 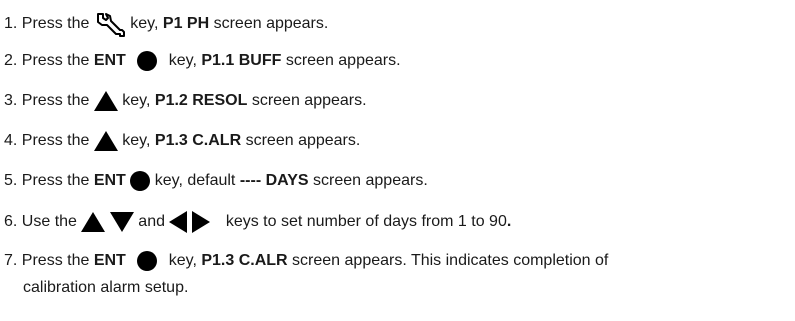 What do you see at coordinates (40, 222) in the screenshot?
I see `step-6-text: 6. Use the` at bounding box center [40, 222].